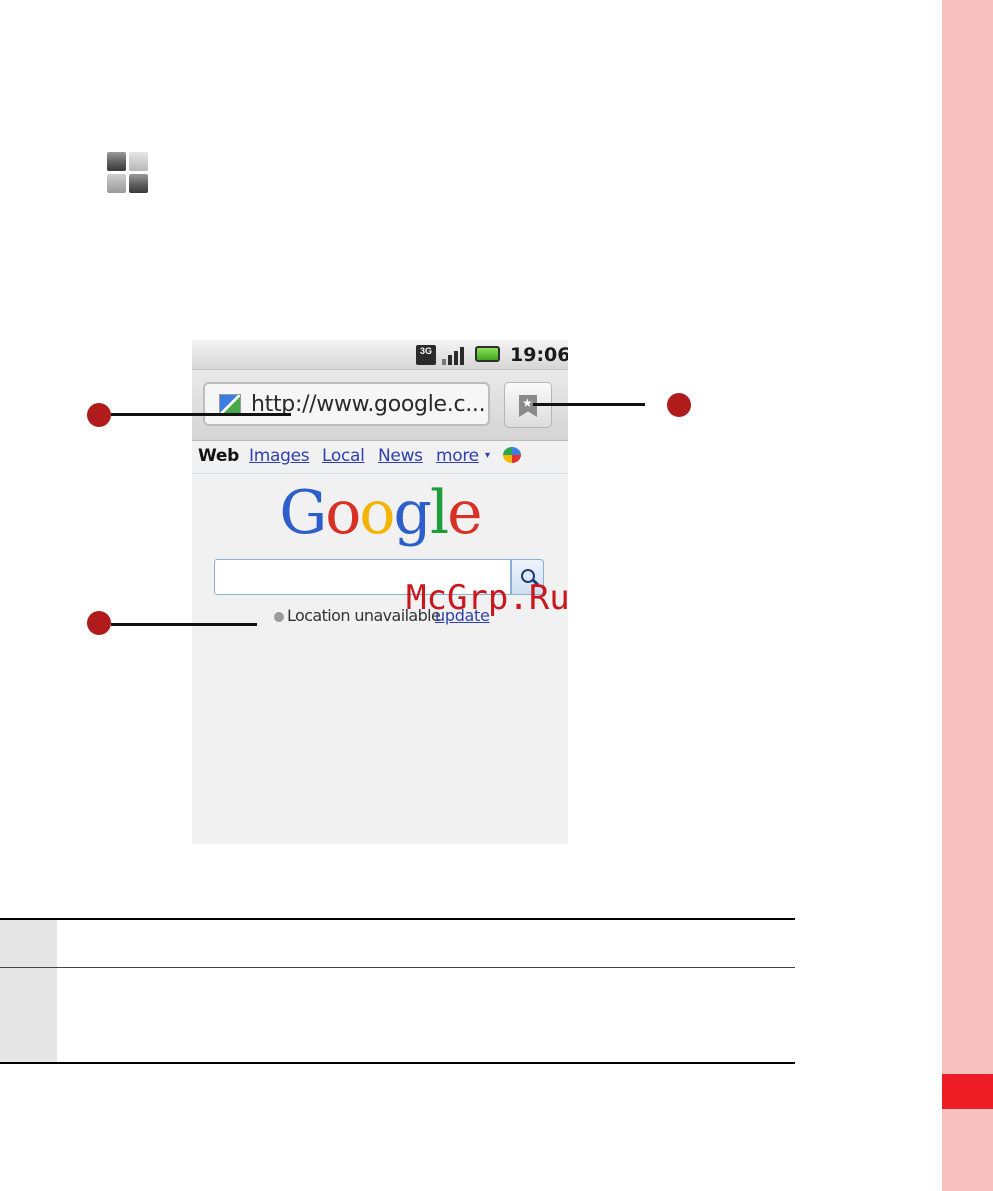 The width and height of the screenshot is (993, 1191). Describe the element at coordinates (397, 919) in the screenshot. I see `table-top-rule` at that location.